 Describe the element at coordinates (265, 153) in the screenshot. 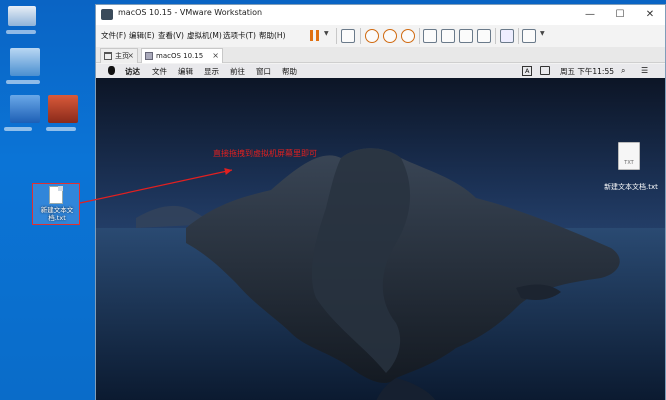

I see `annotation-text: 直接拖拽到虚拟机屏幕里即可` at that location.